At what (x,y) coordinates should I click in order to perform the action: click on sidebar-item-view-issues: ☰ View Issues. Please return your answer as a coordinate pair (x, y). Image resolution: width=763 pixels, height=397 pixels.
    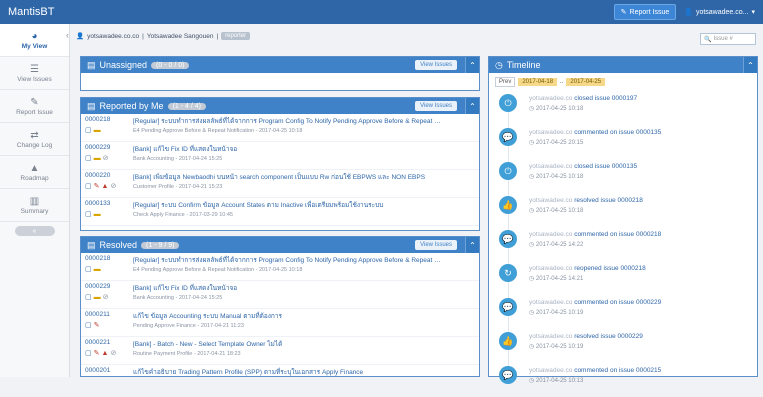
    Looking at the image, I should click on (34, 73).